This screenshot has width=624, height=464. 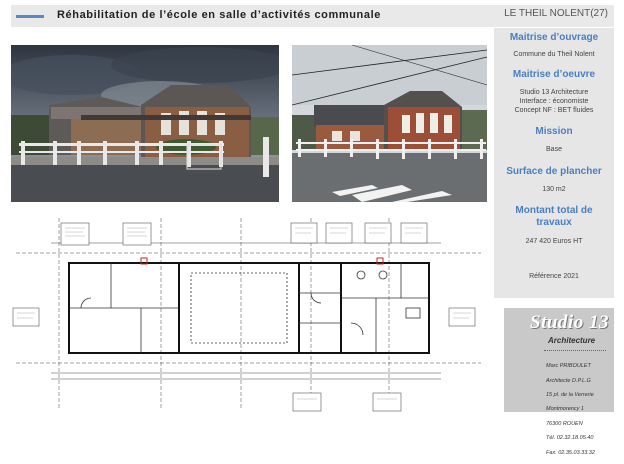 I want to click on maitrise-oeuvre-line-2: Interface : économiste, so click(x=554, y=101).